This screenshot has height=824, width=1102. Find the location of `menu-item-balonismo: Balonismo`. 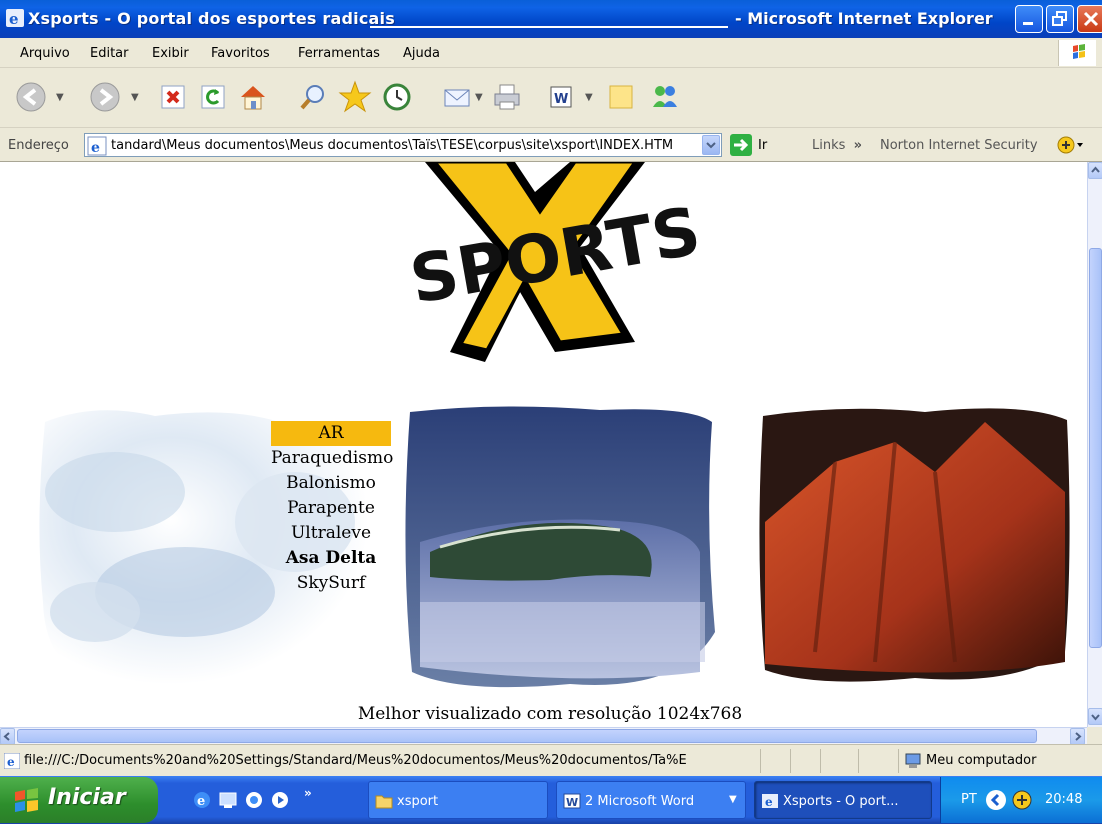

menu-item-balonismo: Balonismo is located at coordinates (331, 483).